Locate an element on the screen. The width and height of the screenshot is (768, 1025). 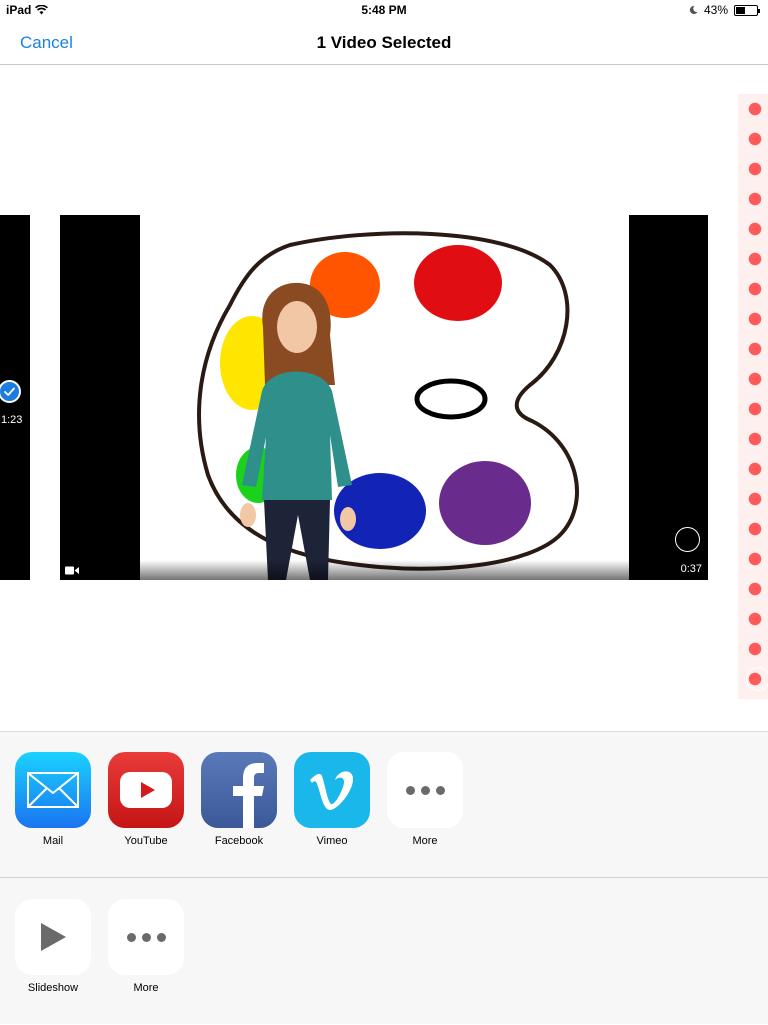
next-photo-thumbnail is located at coordinates (753, 396).